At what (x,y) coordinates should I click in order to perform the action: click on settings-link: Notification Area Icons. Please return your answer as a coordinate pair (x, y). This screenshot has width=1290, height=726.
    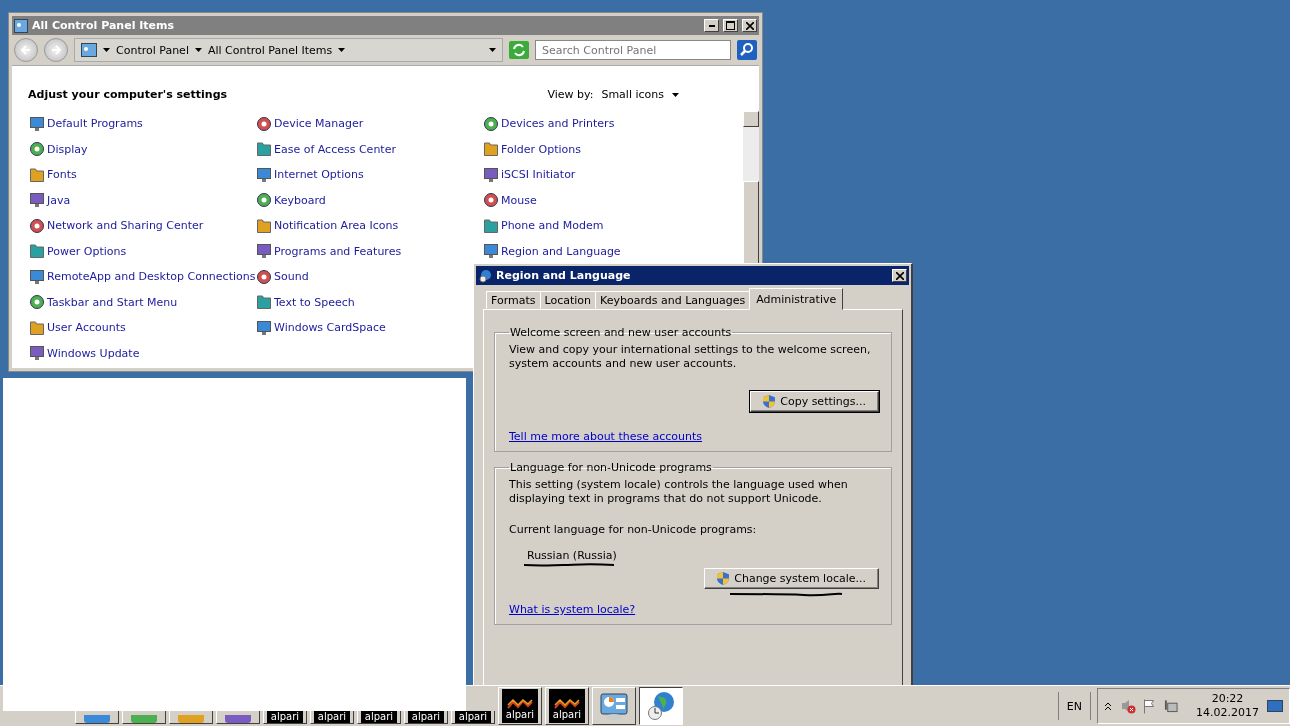
    Looking at the image, I should click on (328, 226).